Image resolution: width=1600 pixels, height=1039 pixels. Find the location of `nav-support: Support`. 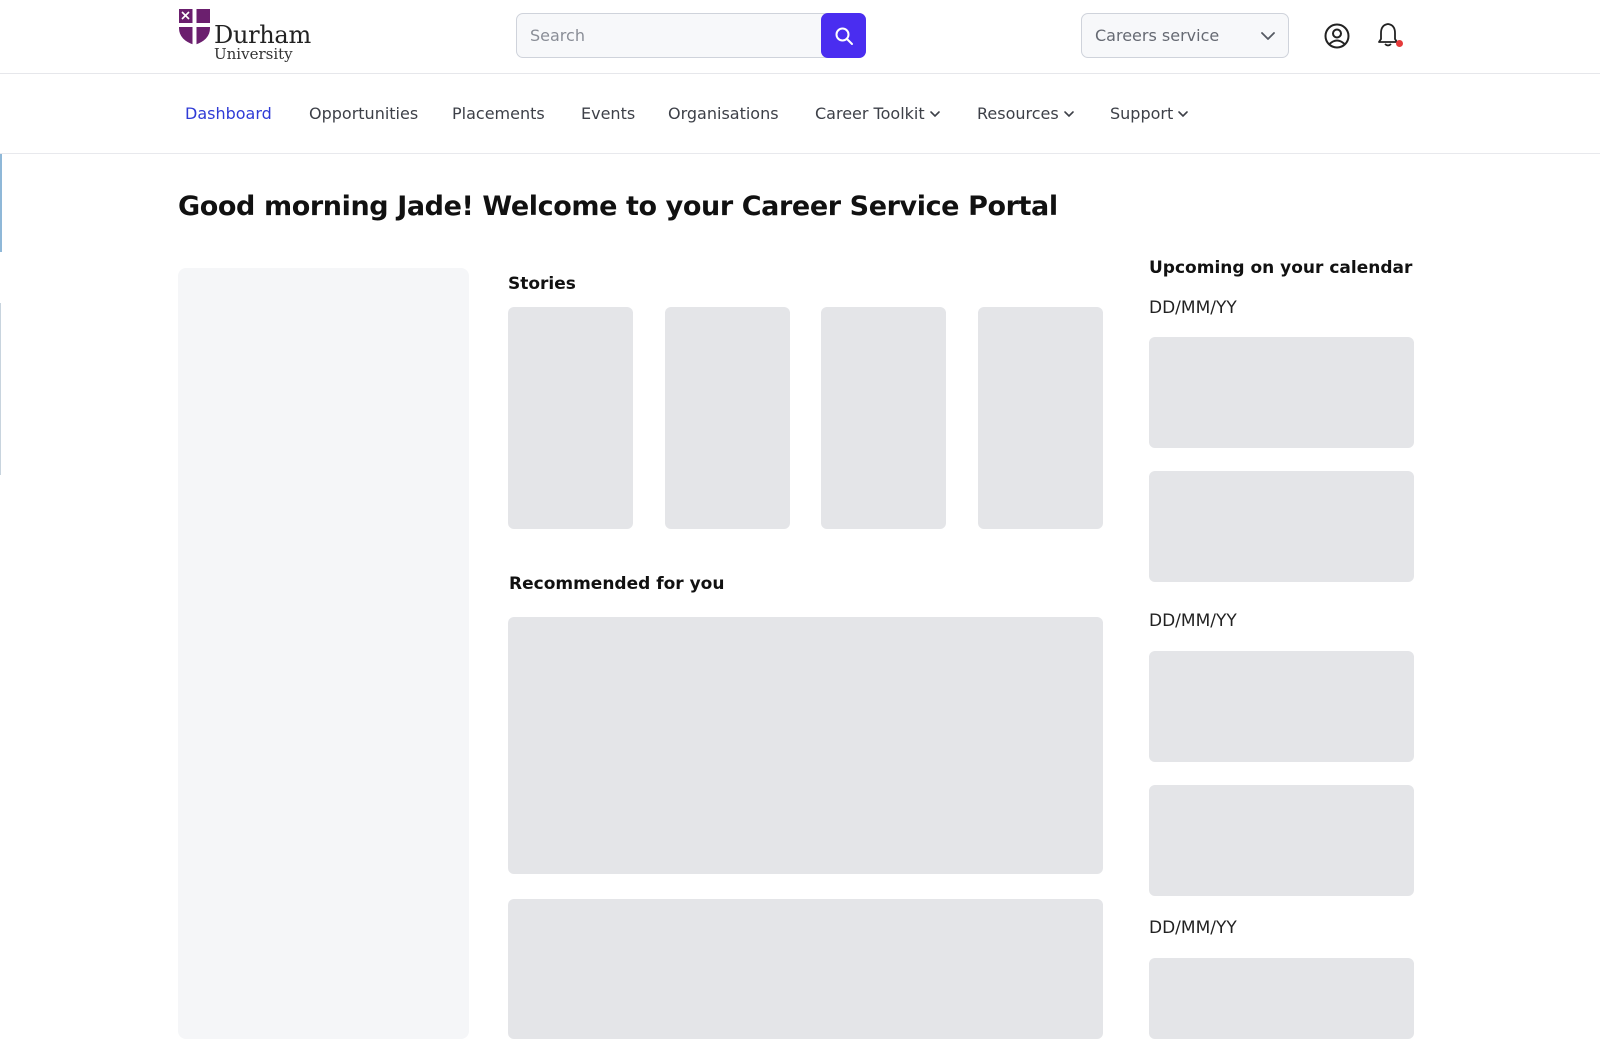

nav-support: Support is located at coordinates (1149, 113).